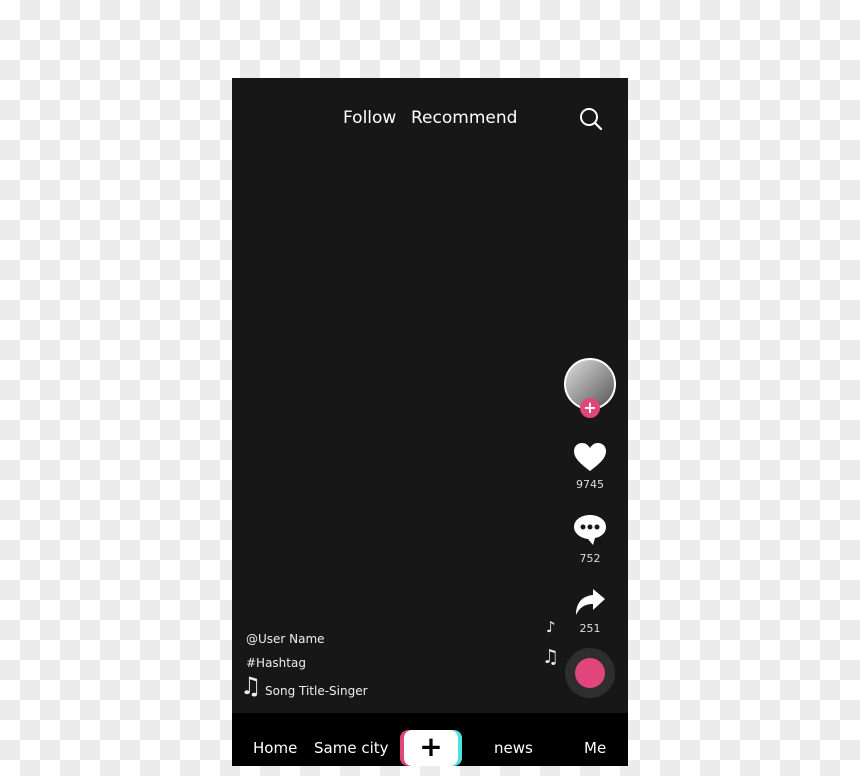 Image resolution: width=860 pixels, height=776 pixels. What do you see at coordinates (251, 686) in the screenshot?
I see `music-icon: ♫` at bounding box center [251, 686].